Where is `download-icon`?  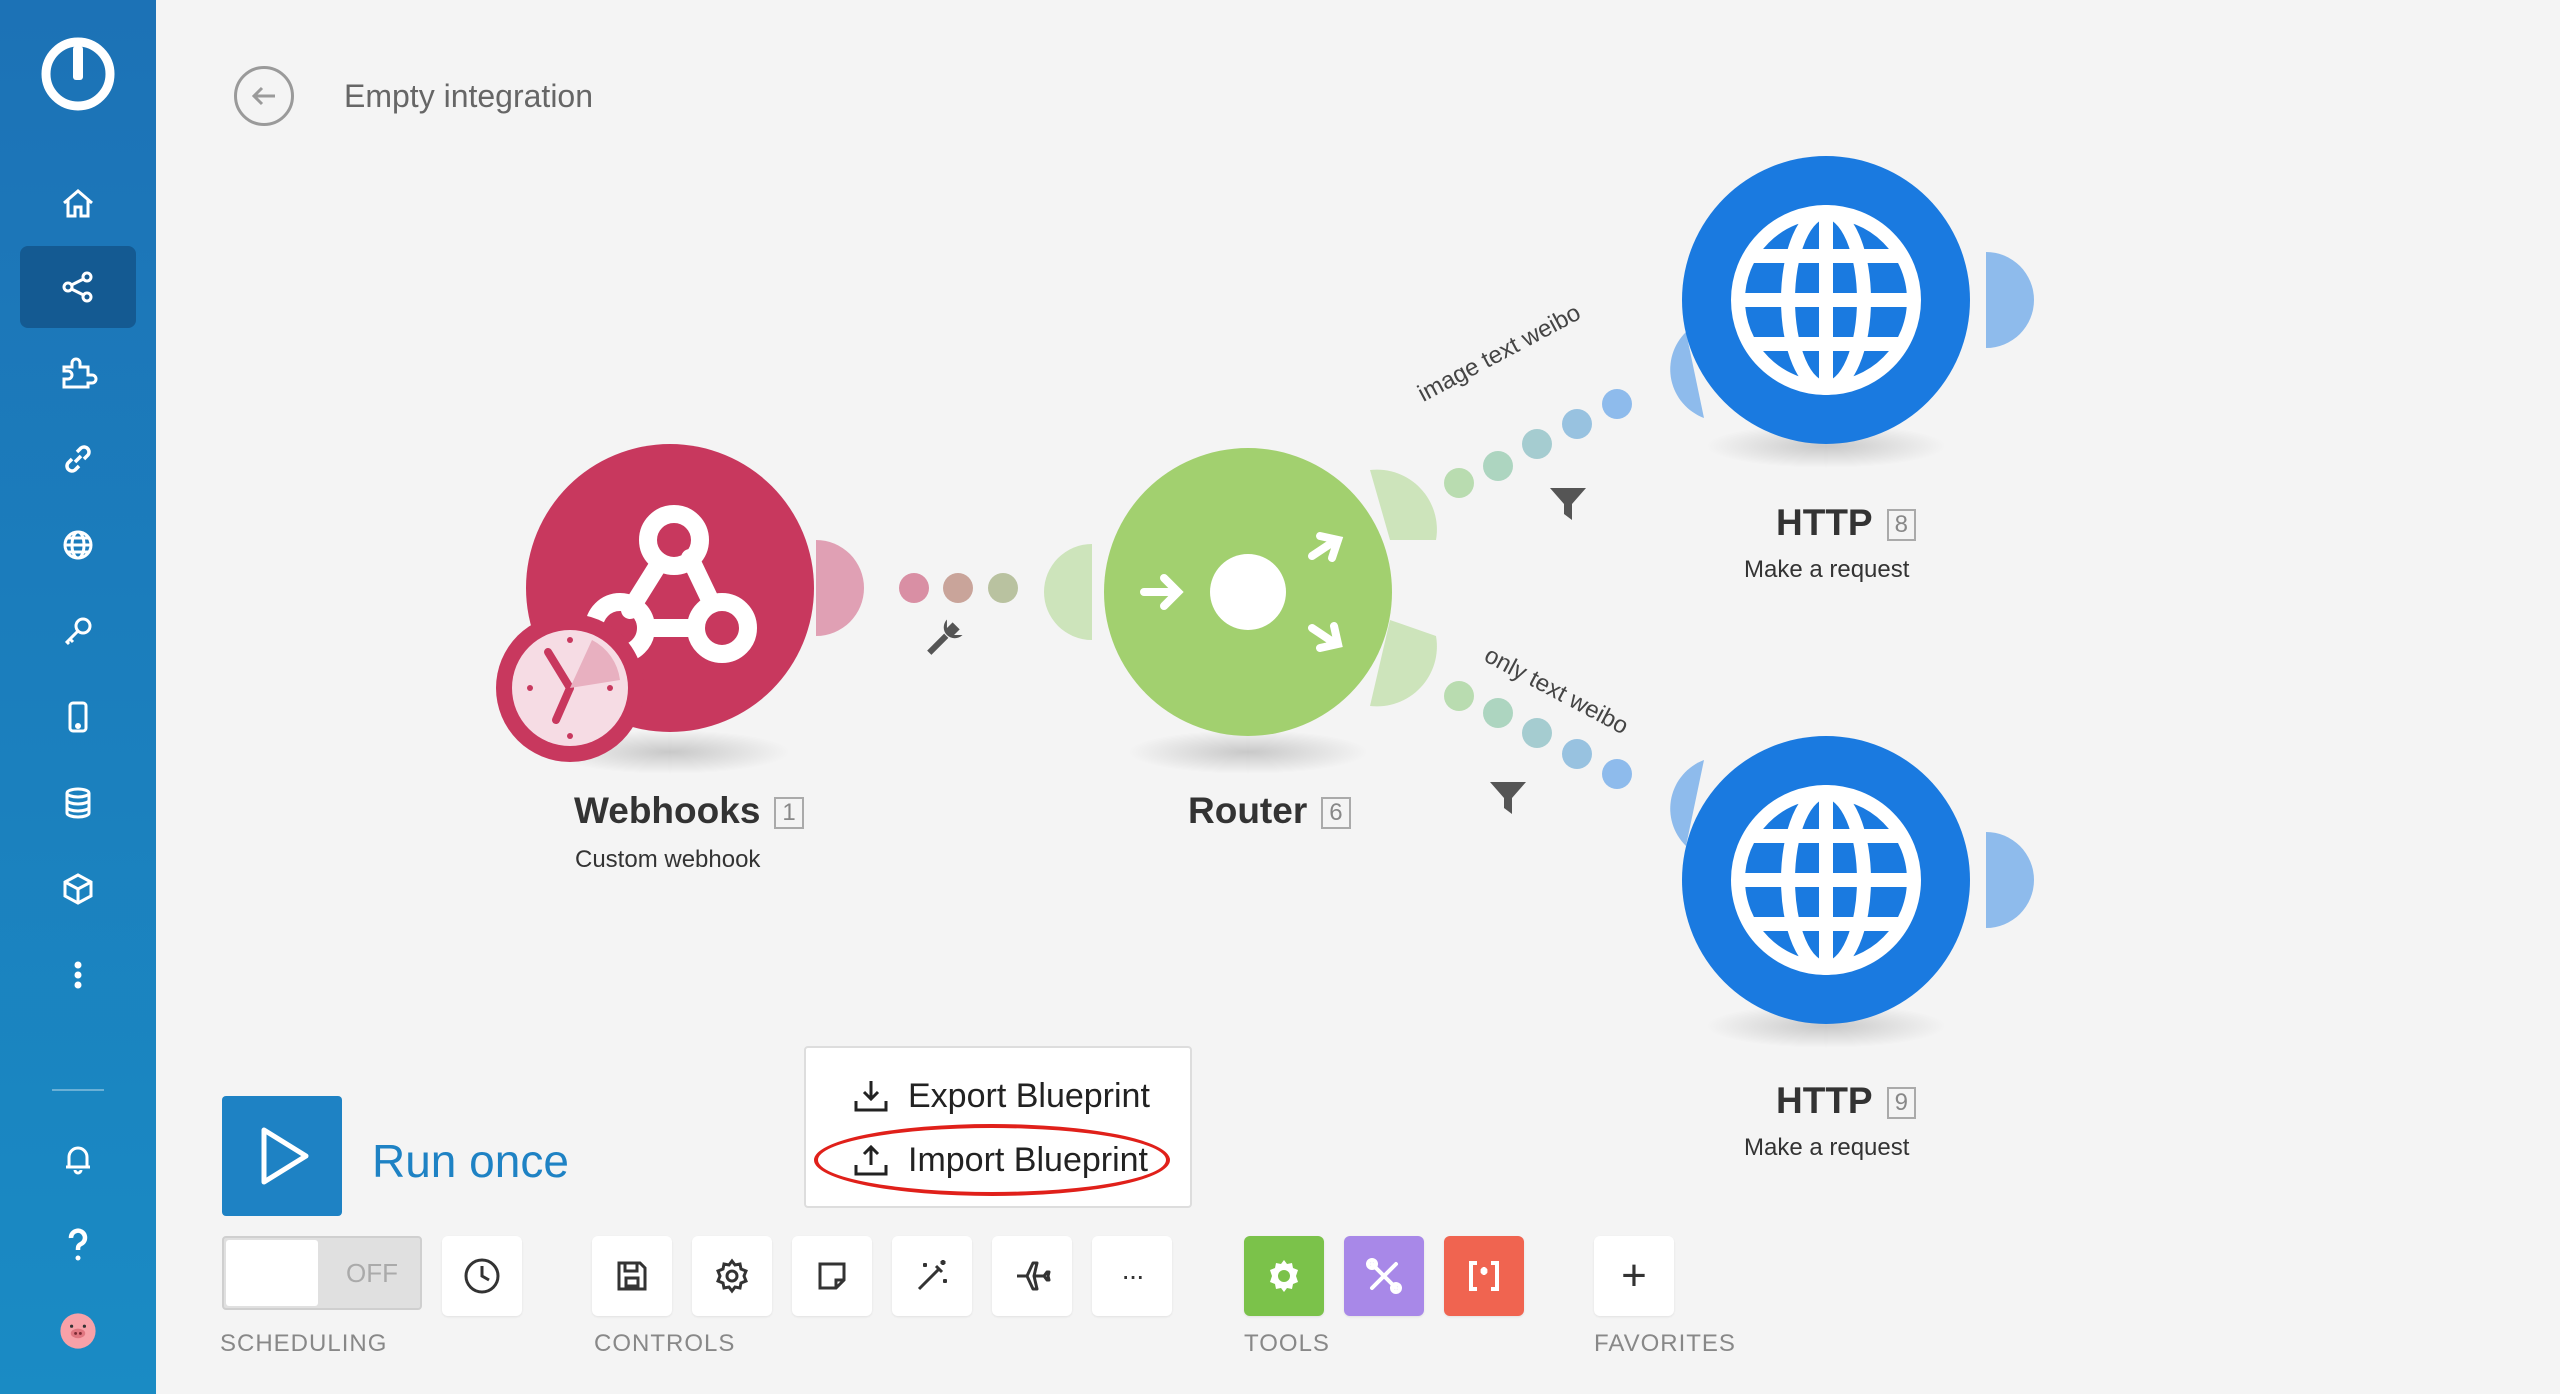 download-icon is located at coordinates (871, 1096).